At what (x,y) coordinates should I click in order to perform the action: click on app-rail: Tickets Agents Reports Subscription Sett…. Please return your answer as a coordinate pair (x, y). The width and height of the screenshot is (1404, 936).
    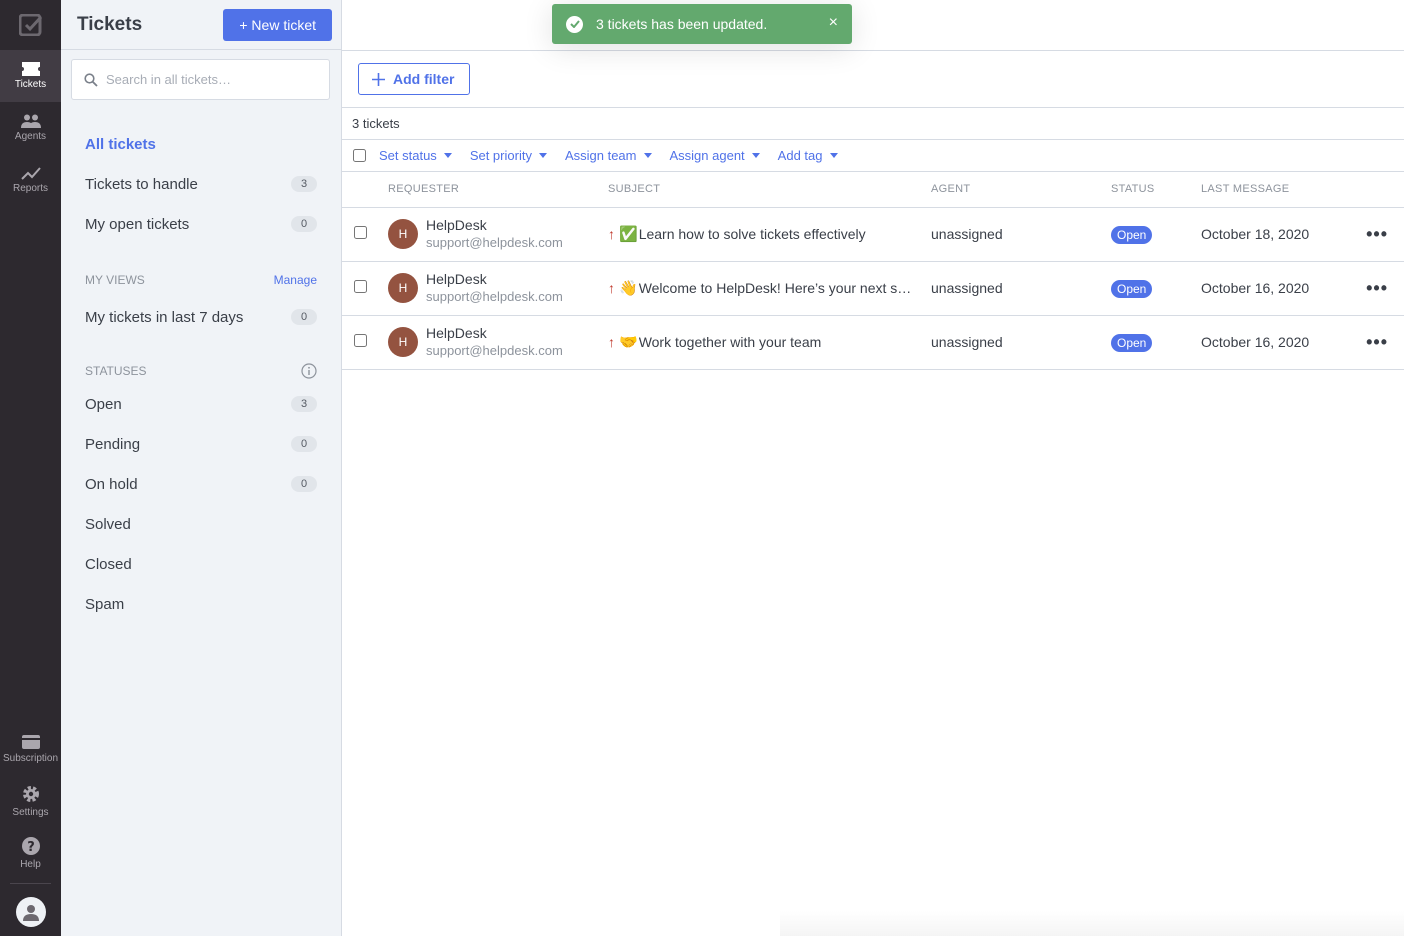
    Looking at the image, I should click on (30, 468).